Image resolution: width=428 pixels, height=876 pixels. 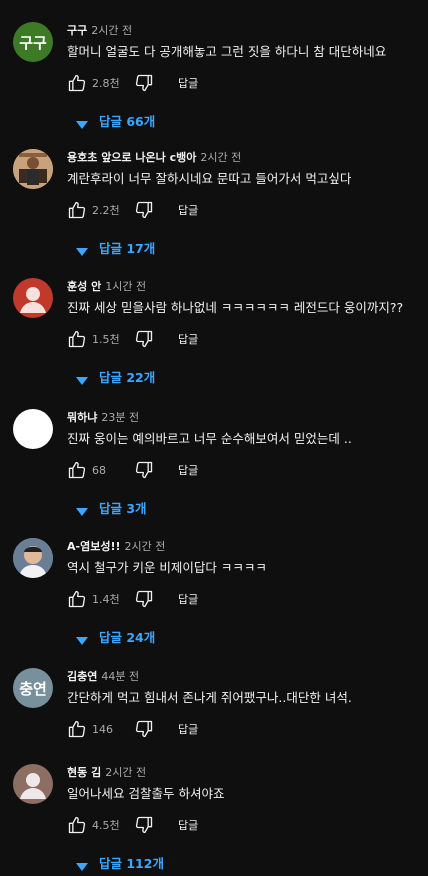 What do you see at coordinates (127, 248) in the screenshot?
I see `replies-count: 답글 17개` at bounding box center [127, 248].